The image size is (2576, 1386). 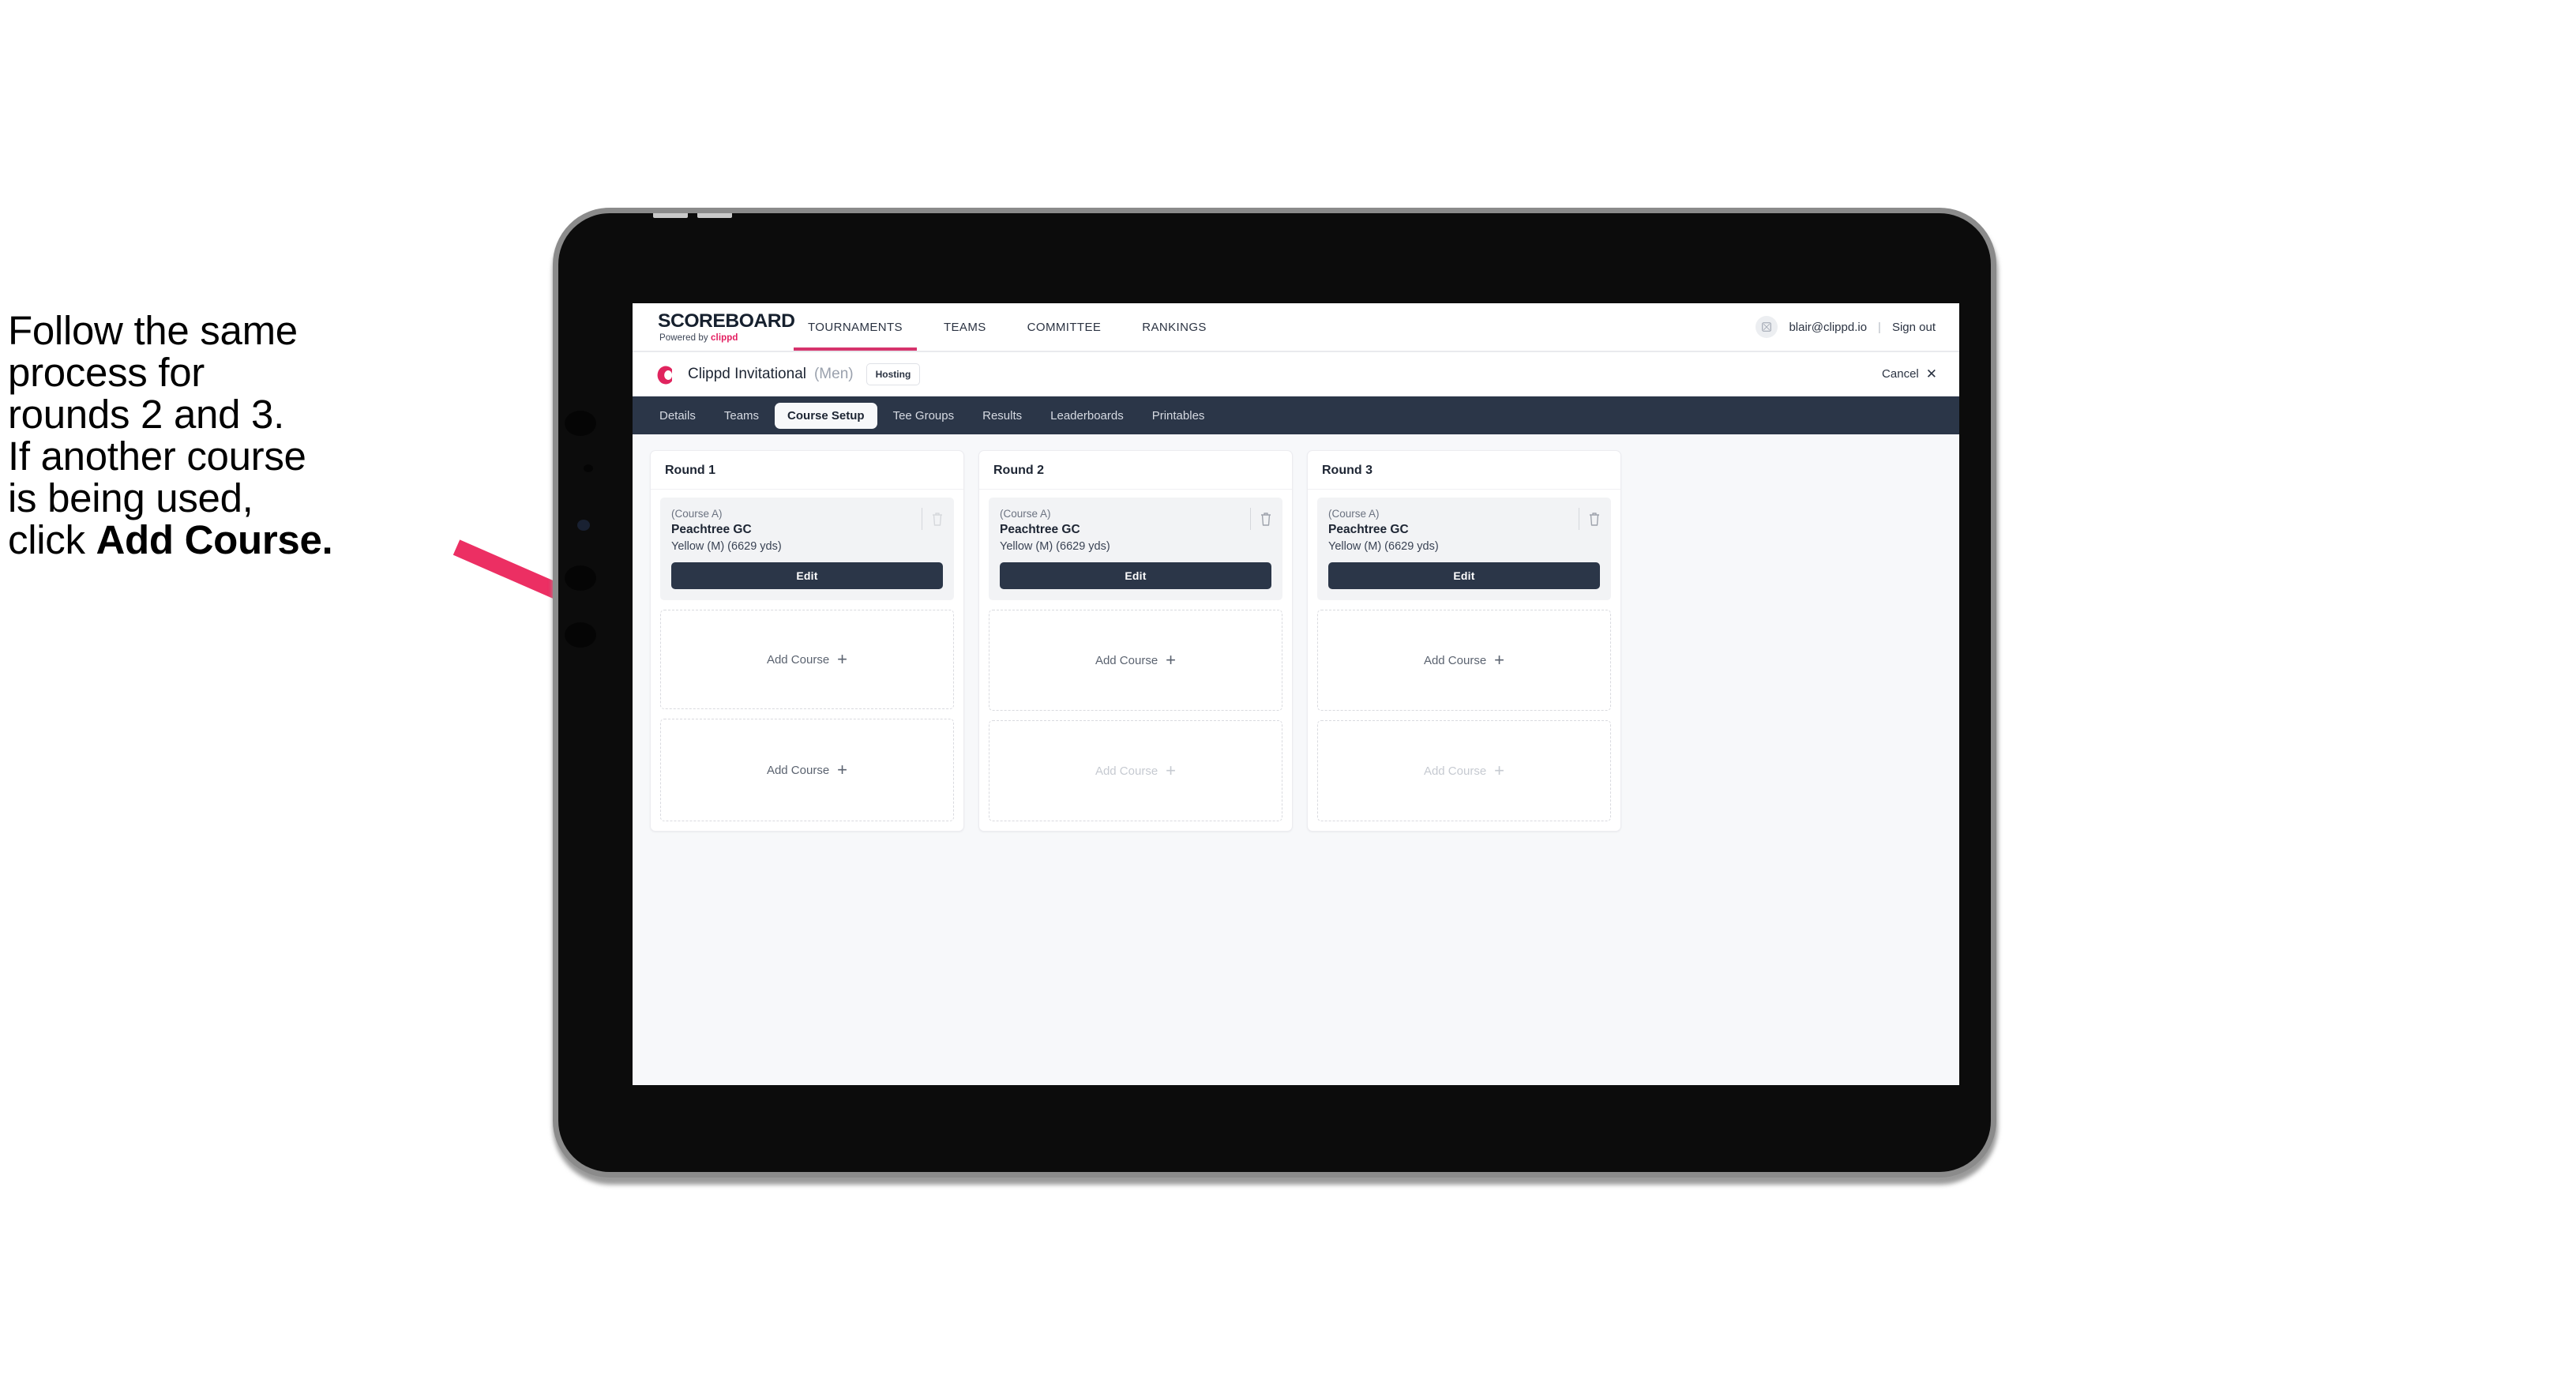 I want to click on annotation-line-6-prefix: click, so click(x=52, y=540).